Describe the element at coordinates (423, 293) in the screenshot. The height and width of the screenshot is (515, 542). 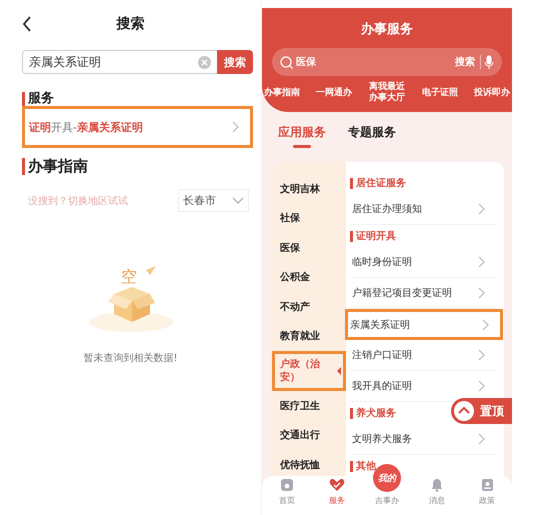
I see `service-item: 户籍登记项目变更证明` at that location.